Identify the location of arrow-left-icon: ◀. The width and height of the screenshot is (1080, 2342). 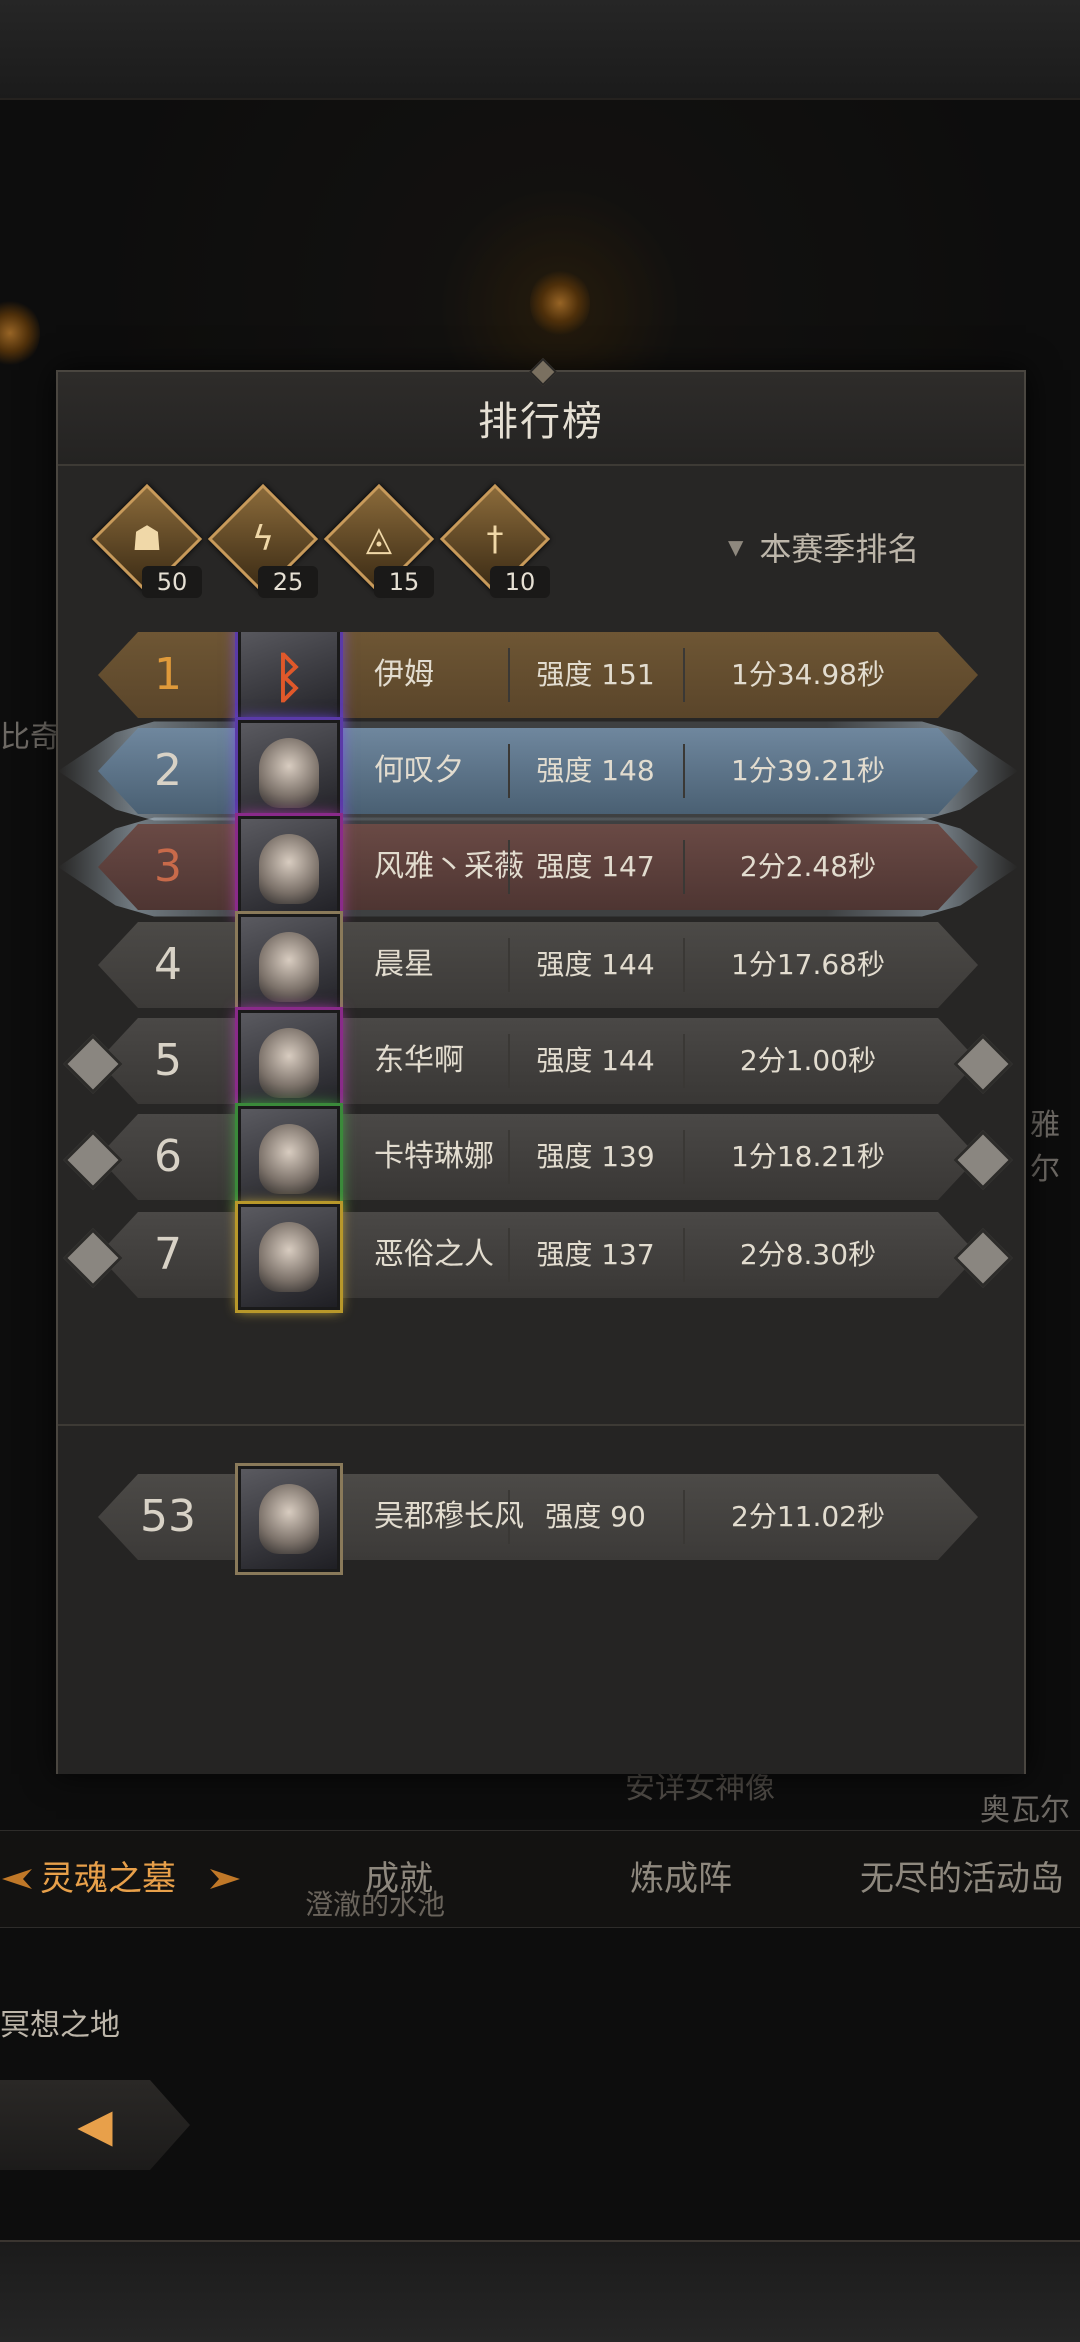
(95, 2125).